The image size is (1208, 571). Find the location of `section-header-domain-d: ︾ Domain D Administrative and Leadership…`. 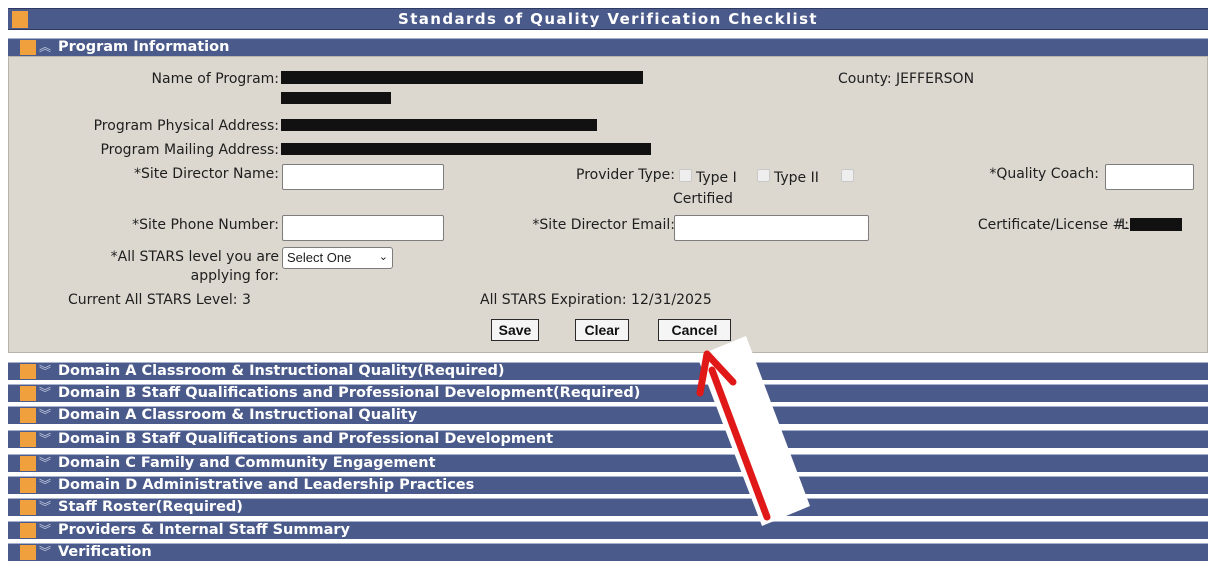

section-header-domain-d: ︾ Domain D Administrative and Leadership… is located at coordinates (608, 485).